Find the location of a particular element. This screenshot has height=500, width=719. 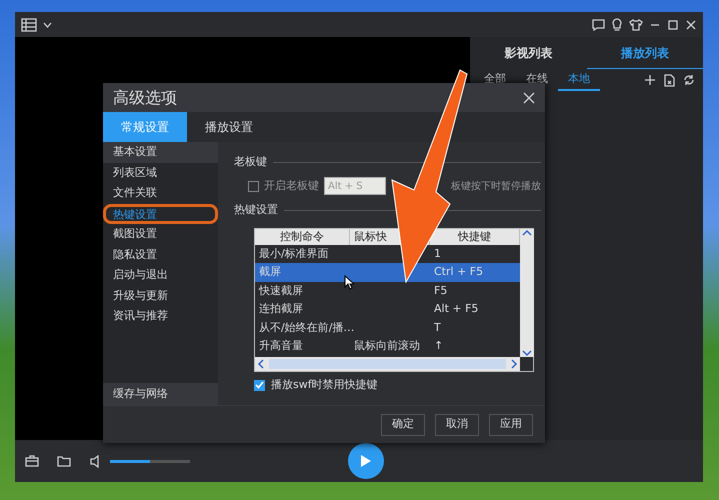

checkbox-label: 开启老板键 is located at coordinates (291, 186).